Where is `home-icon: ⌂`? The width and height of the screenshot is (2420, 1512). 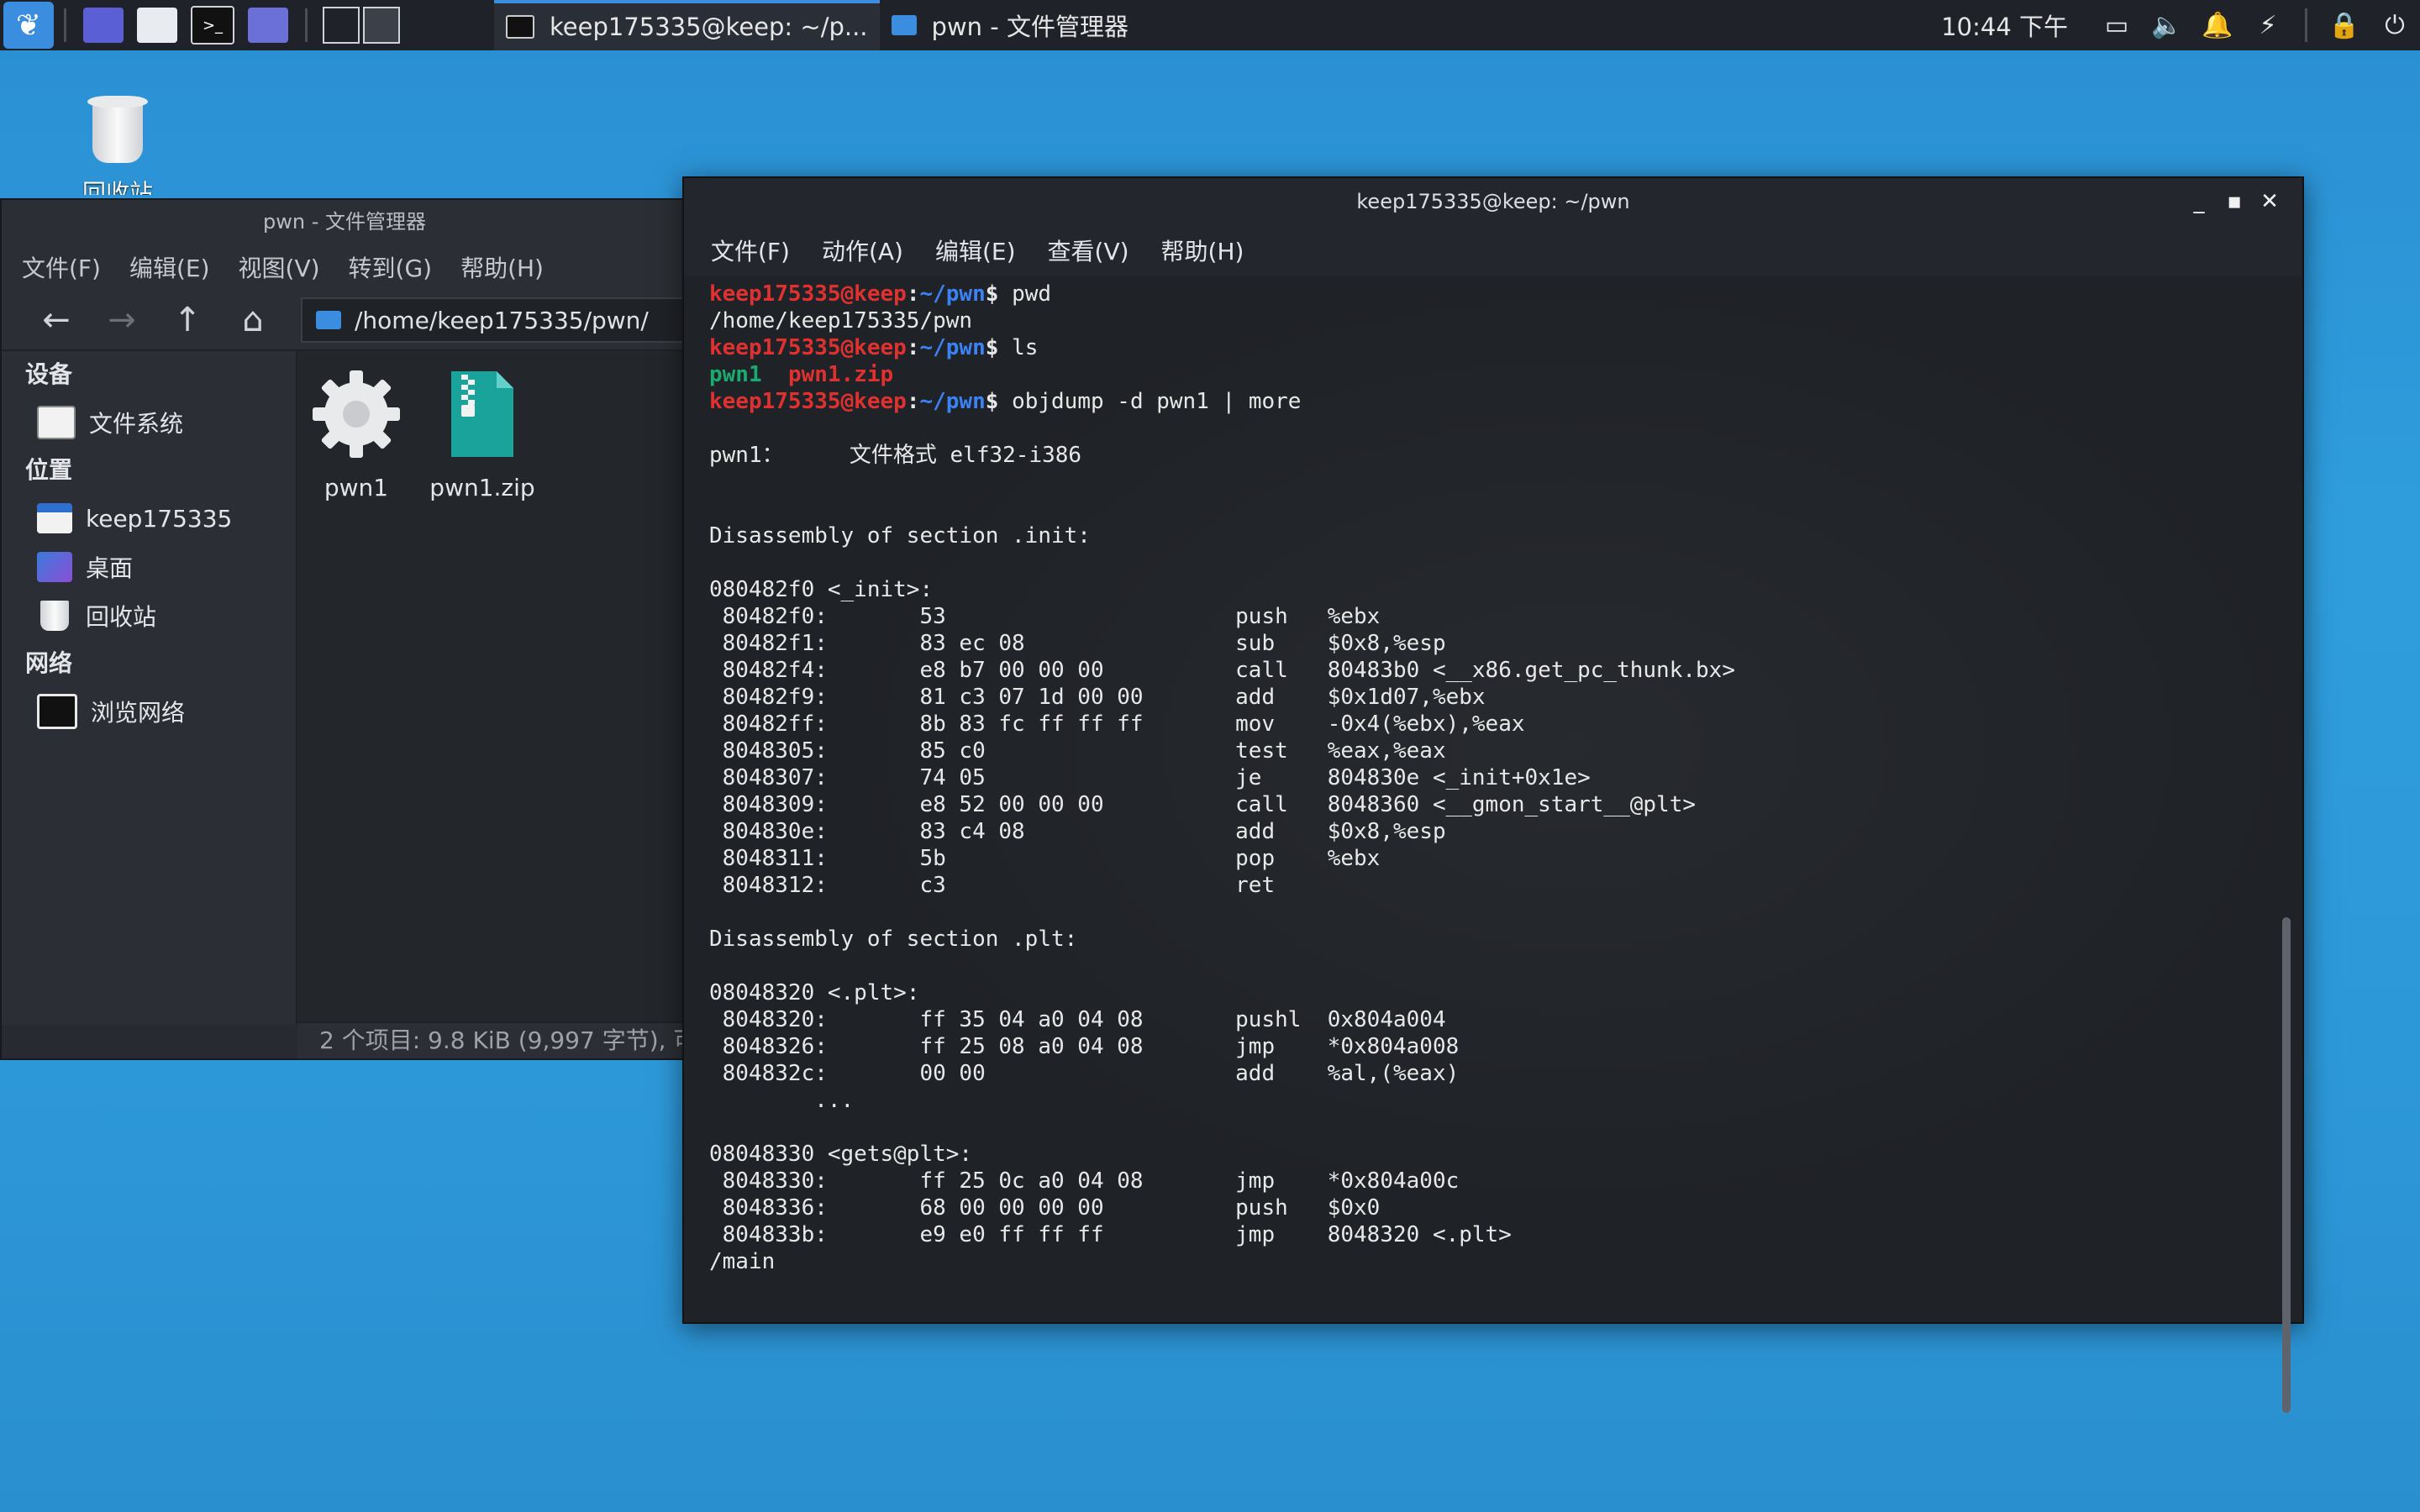
home-icon: ⌂ is located at coordinates (253, 320).